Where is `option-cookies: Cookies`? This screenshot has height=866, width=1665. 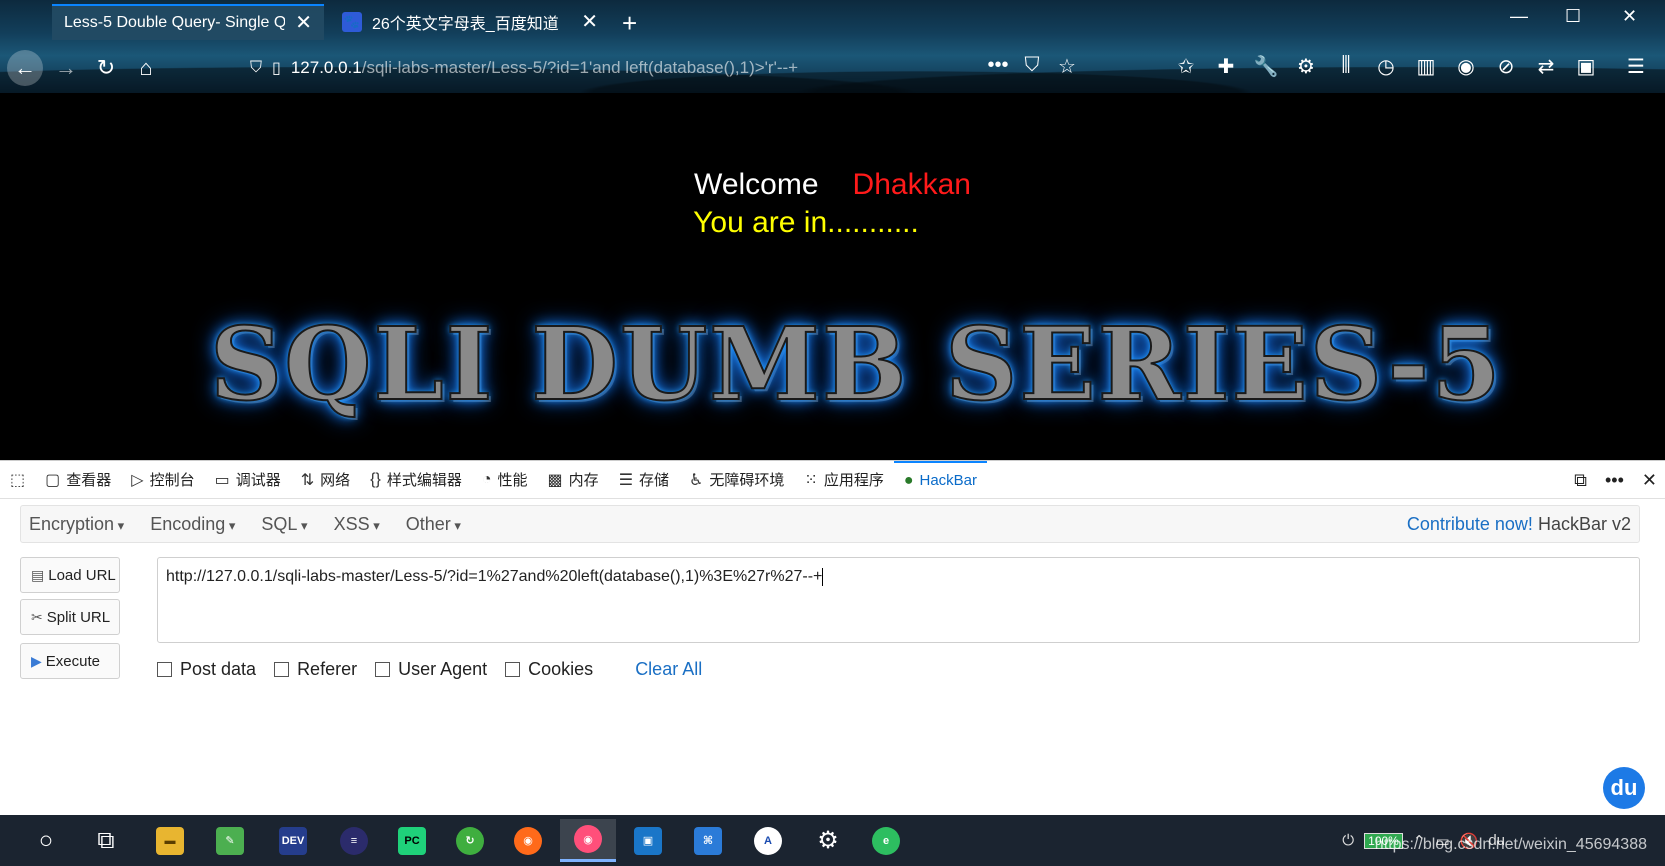 option-cookies: Cookies is located at coordinates (549, 669).